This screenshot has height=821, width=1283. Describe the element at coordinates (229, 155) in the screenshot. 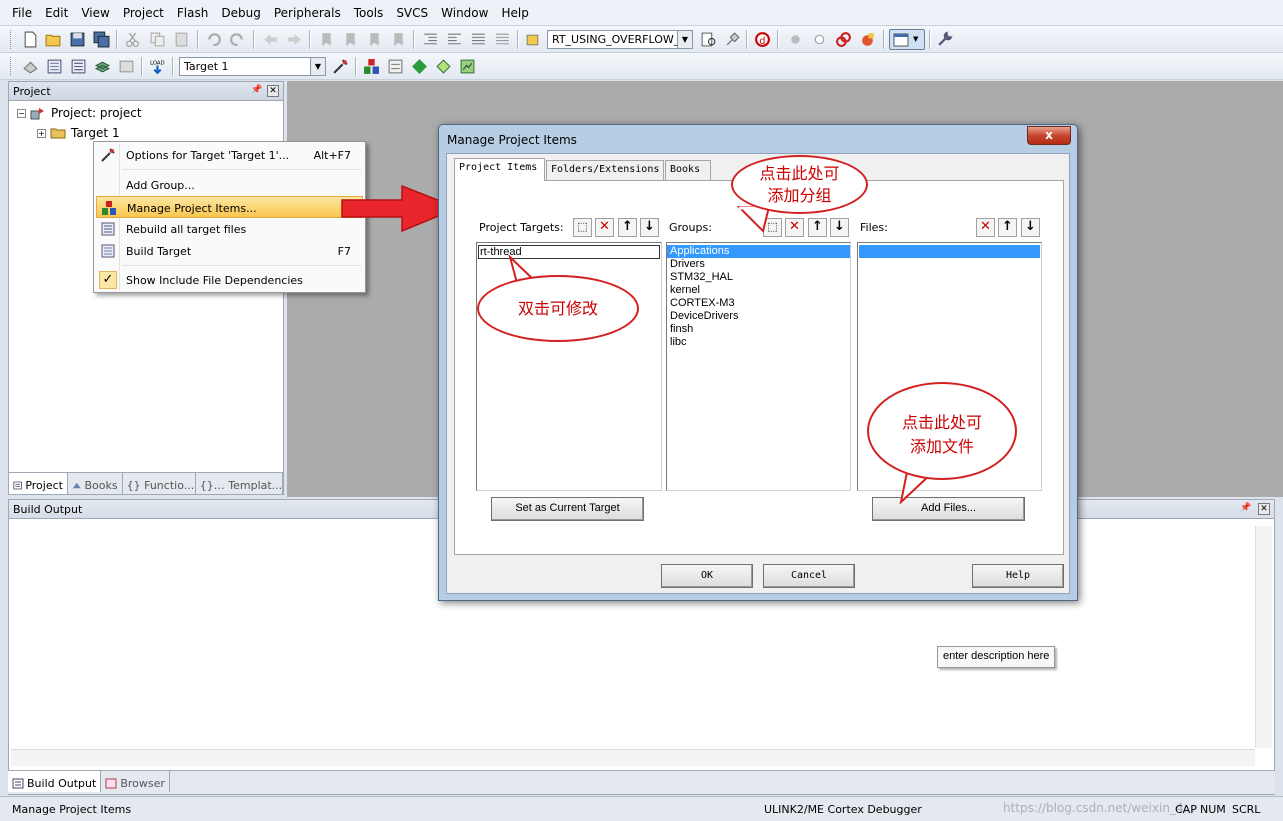

I see `menu-item-options-target: Options for Target 'Target 1'... Alt+F7` at that location.